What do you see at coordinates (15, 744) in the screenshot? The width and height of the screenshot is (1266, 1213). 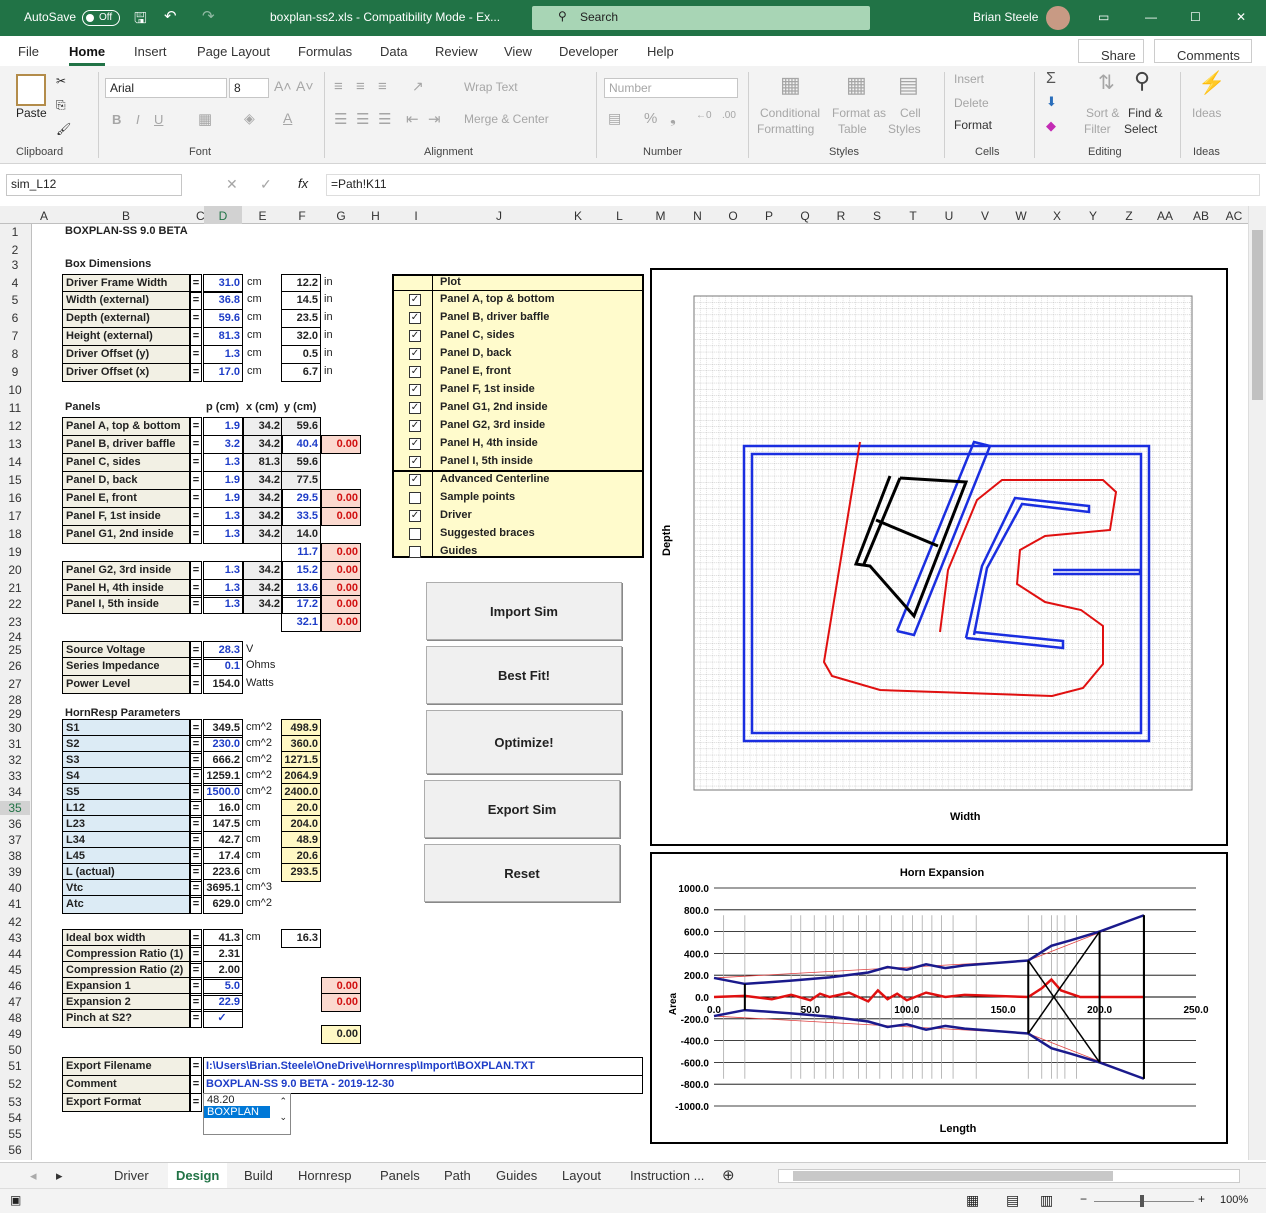 I see `row-header: 31` at bounding box center [15, 744].